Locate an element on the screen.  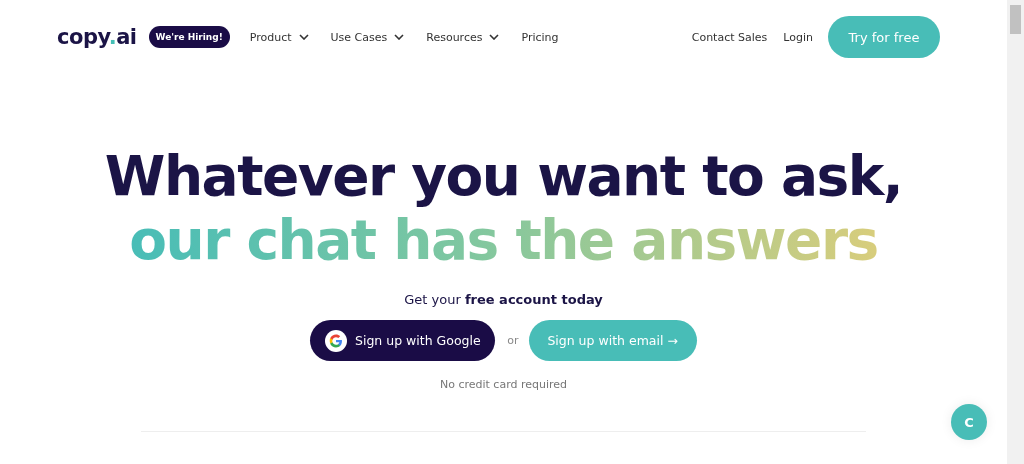
nav-link: Use Cases is located at coordinates (367, 37).